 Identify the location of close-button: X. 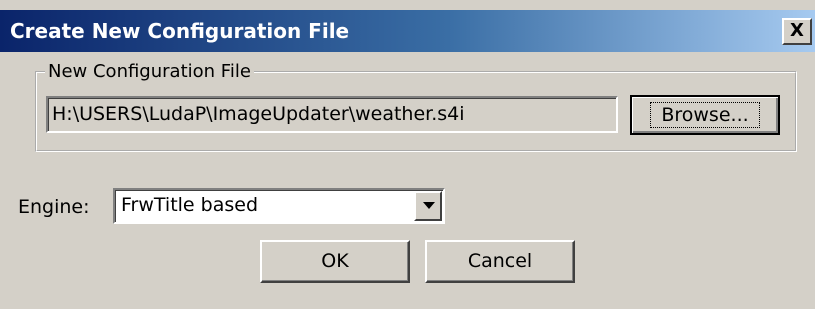
(797, 31).